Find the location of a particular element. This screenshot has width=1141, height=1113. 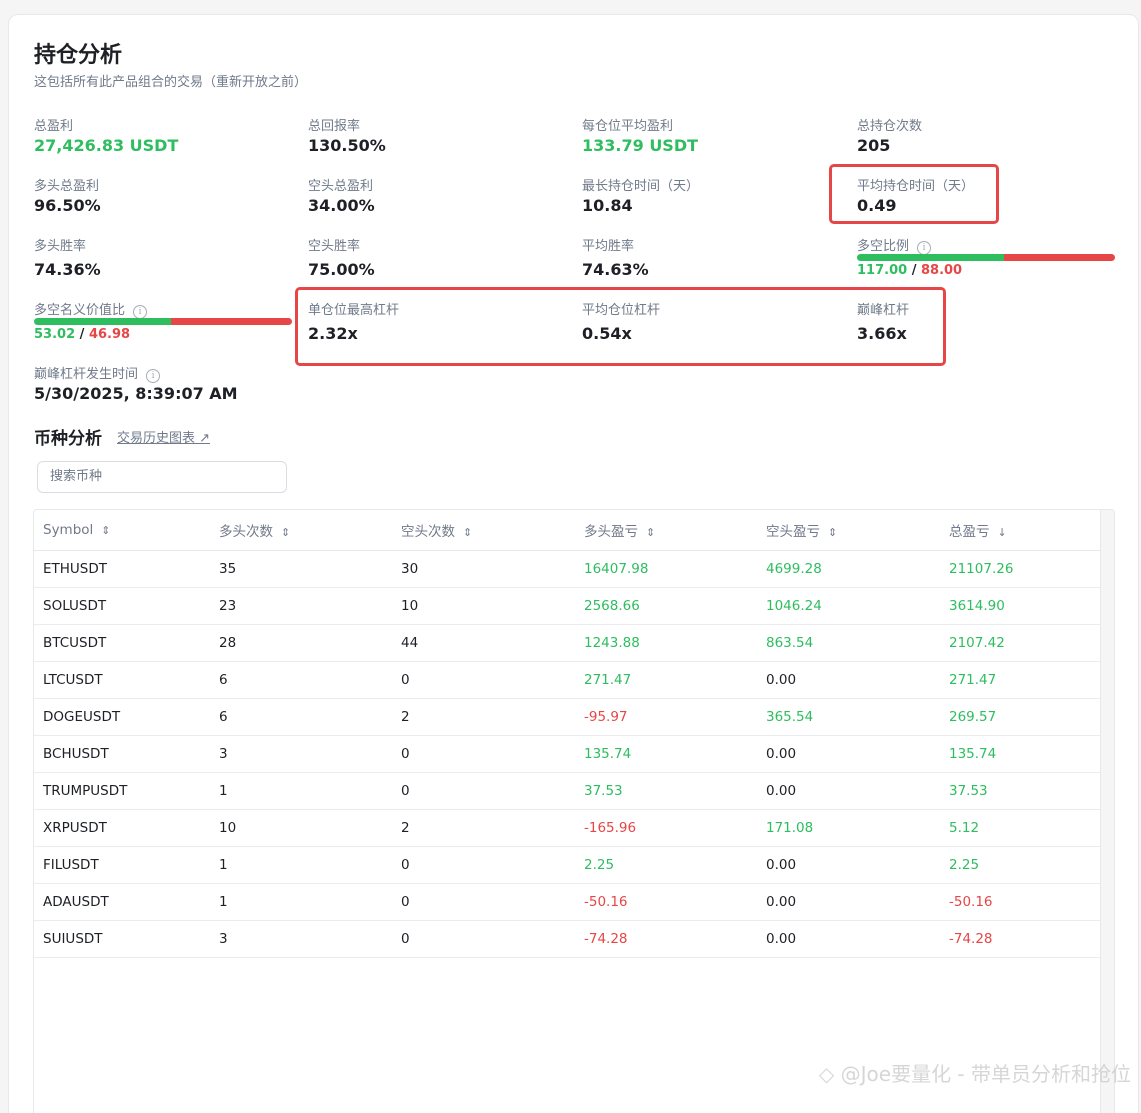

table-cell: LTCUSDT is located at coordinates (122, 680).